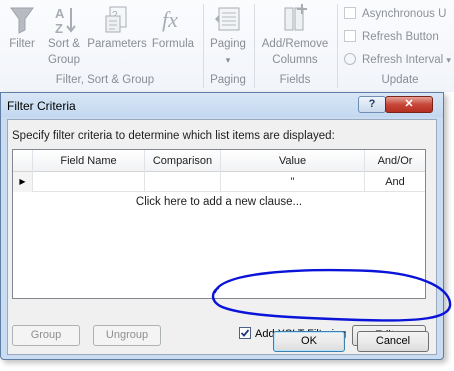 The height and width of the screenshot is (371, 454). Describe the element at coordinates (173, 44) in the screenshot. I see `formula-button-label: Formula` at that location.